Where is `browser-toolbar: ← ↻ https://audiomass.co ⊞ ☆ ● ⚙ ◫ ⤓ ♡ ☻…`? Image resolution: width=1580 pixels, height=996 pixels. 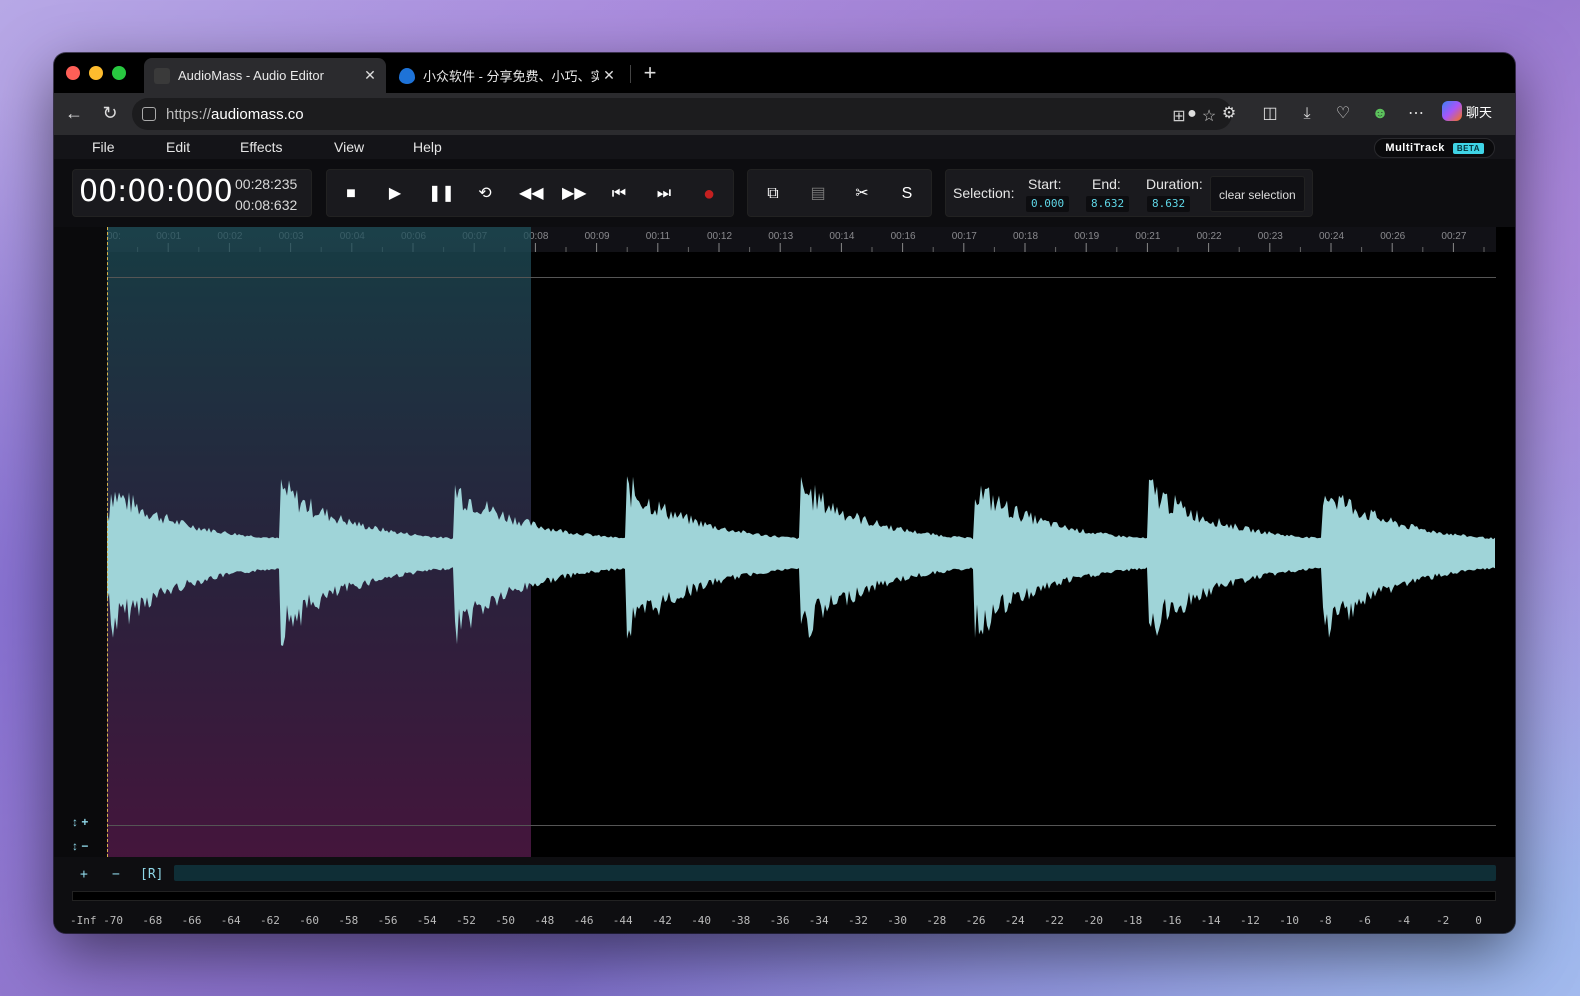 browser-toolbar: ← ↻ https://audiomass.co ⊞ ☆ ● ⚙ ◫ ⤓ ♡ ☻… is located at coordinates (784, 114).